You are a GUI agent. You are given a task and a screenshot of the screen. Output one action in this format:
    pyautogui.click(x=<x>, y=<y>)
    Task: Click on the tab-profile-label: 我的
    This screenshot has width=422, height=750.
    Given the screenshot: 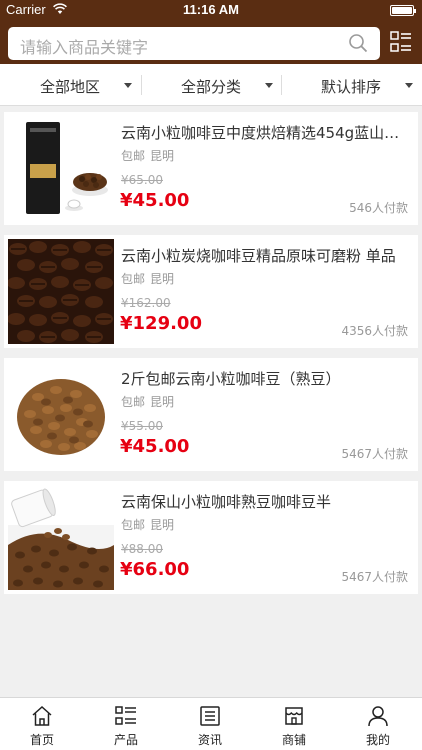 What is the action you would take?
    pyautogui.click(x=377, y=740)
    